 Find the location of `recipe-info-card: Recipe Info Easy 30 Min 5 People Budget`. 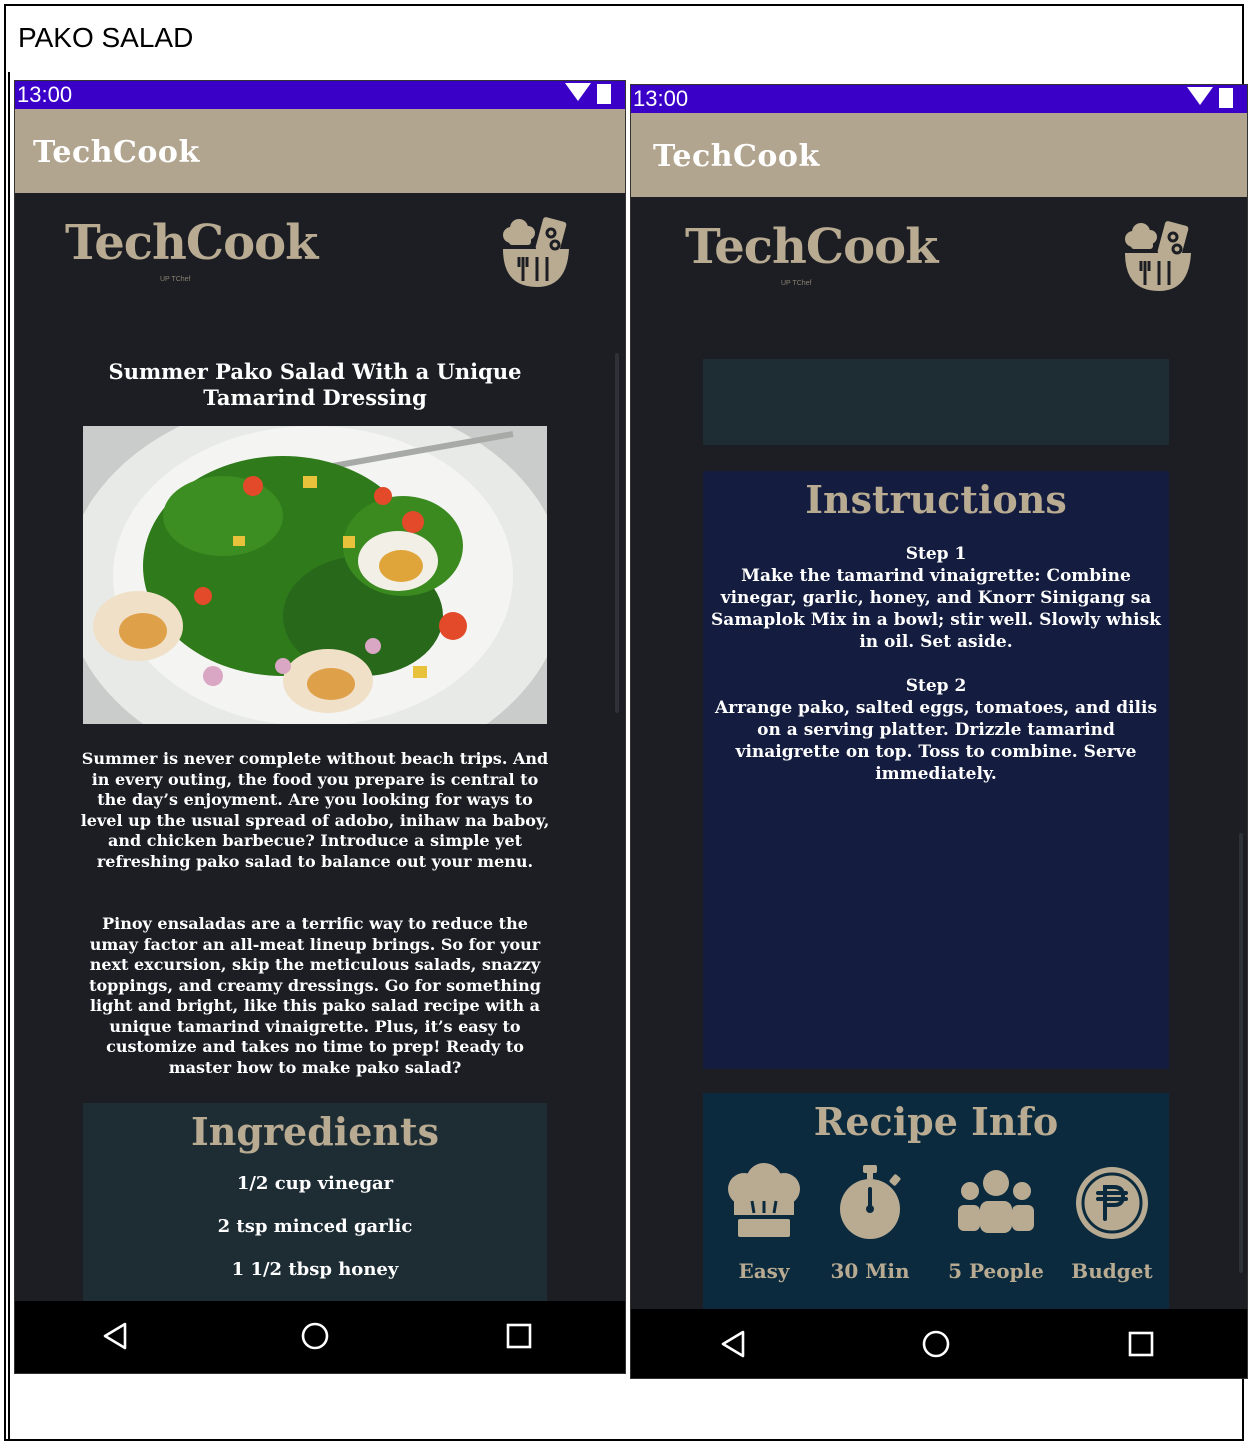

recipe-info-card: Recipe Info Easy 30 Min 5 People Budget is located at coordinates (936, 1203).